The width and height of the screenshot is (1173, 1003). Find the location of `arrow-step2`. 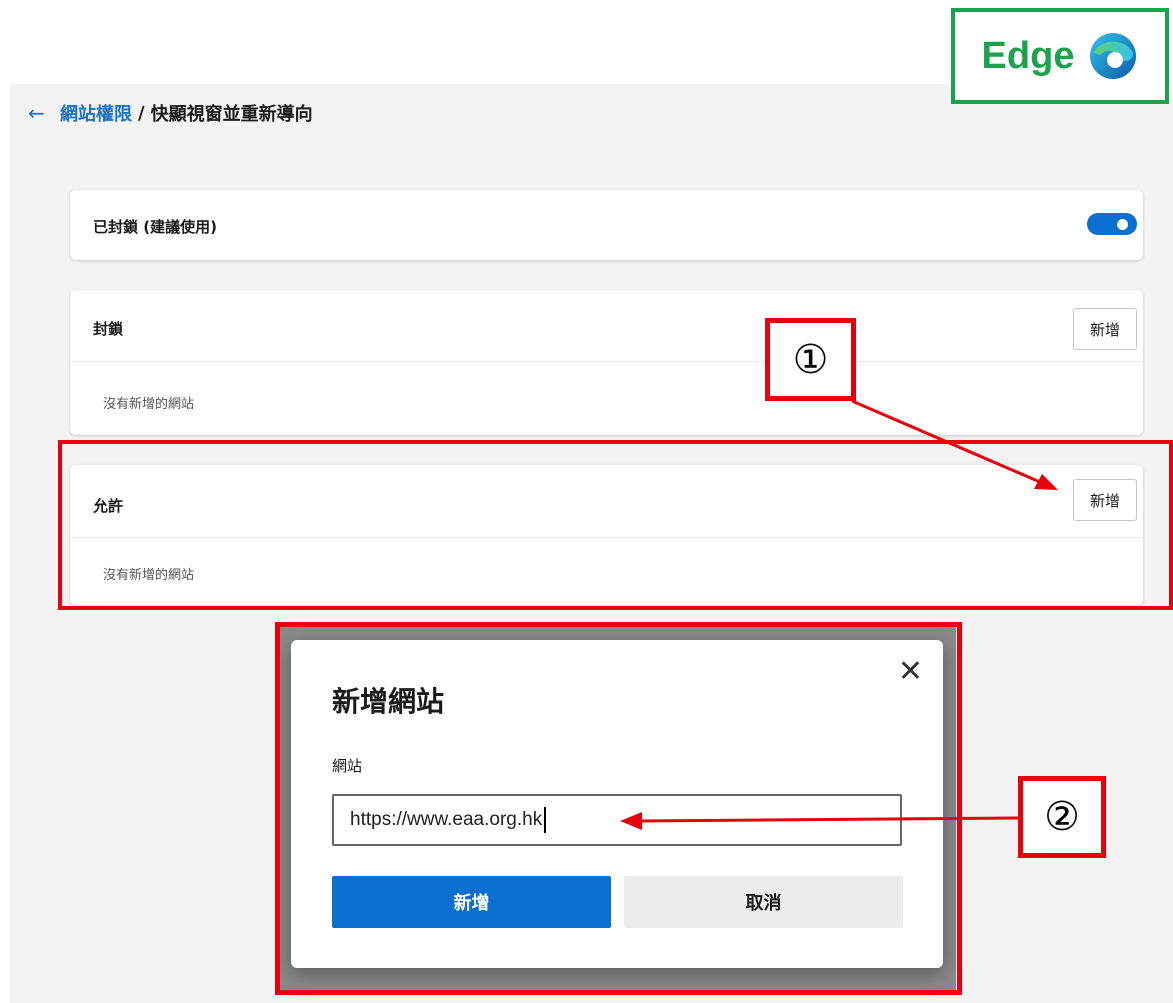

arrow-step2 is located at coordinates (829, 819).